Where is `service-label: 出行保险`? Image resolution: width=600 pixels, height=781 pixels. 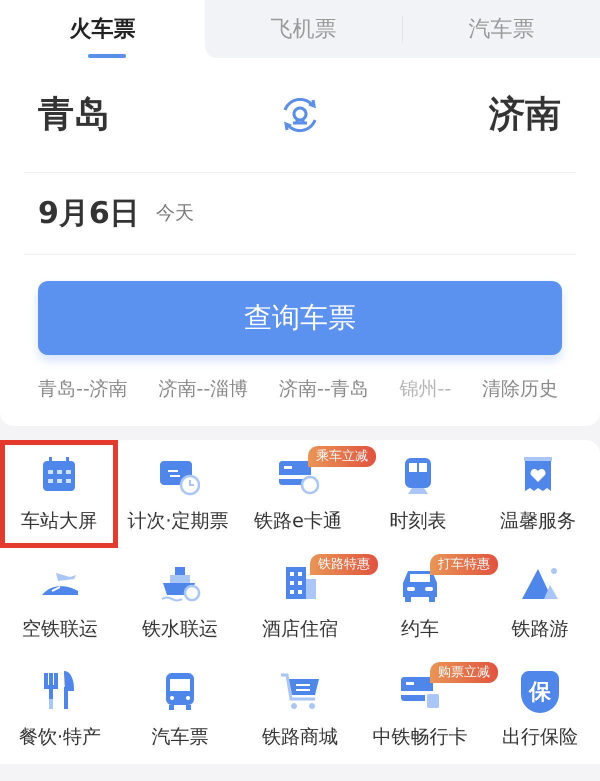 service-label: 出行保险 is located at coordinates (540, 737).